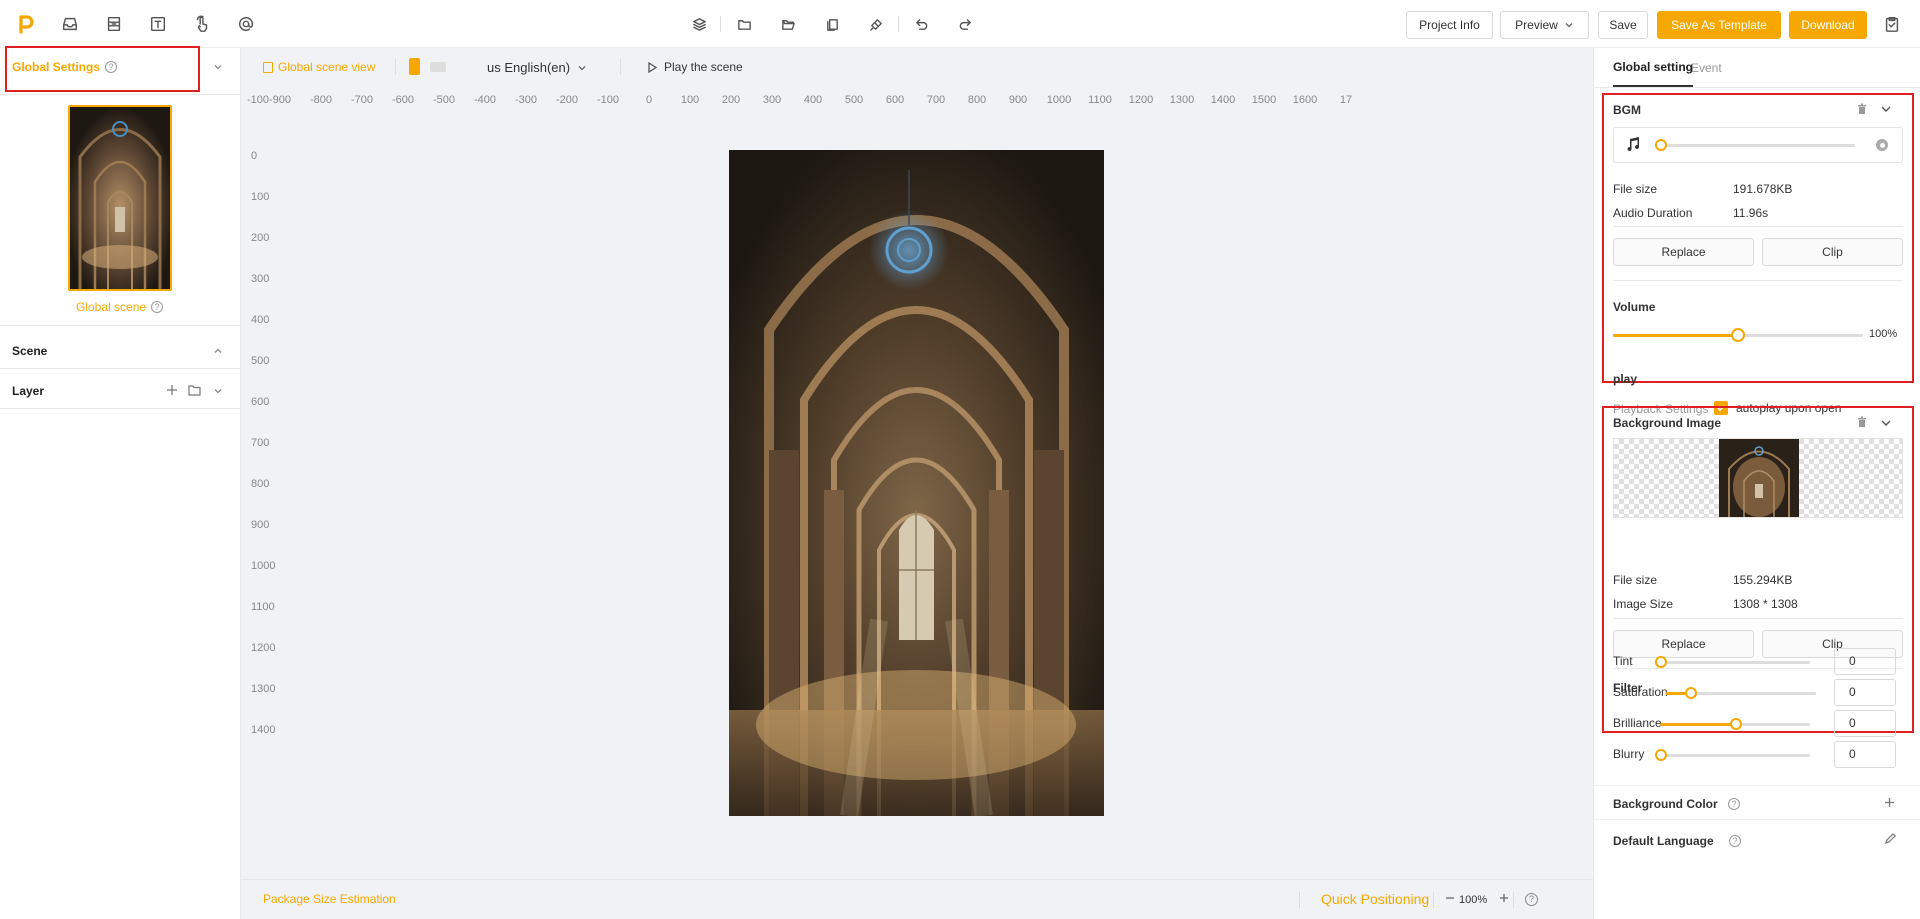 The width and height of the screenshot is (1920, 919). I want to click on folder-open-icon, so click(788, 24).